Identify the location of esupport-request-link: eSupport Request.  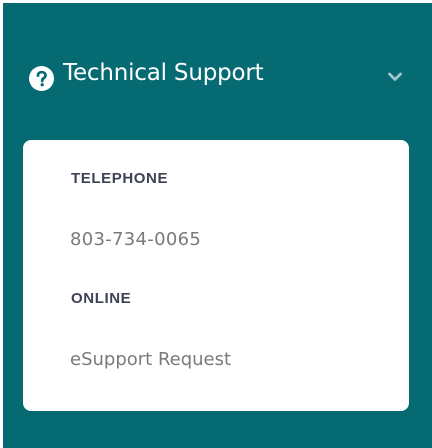
(150, 359).